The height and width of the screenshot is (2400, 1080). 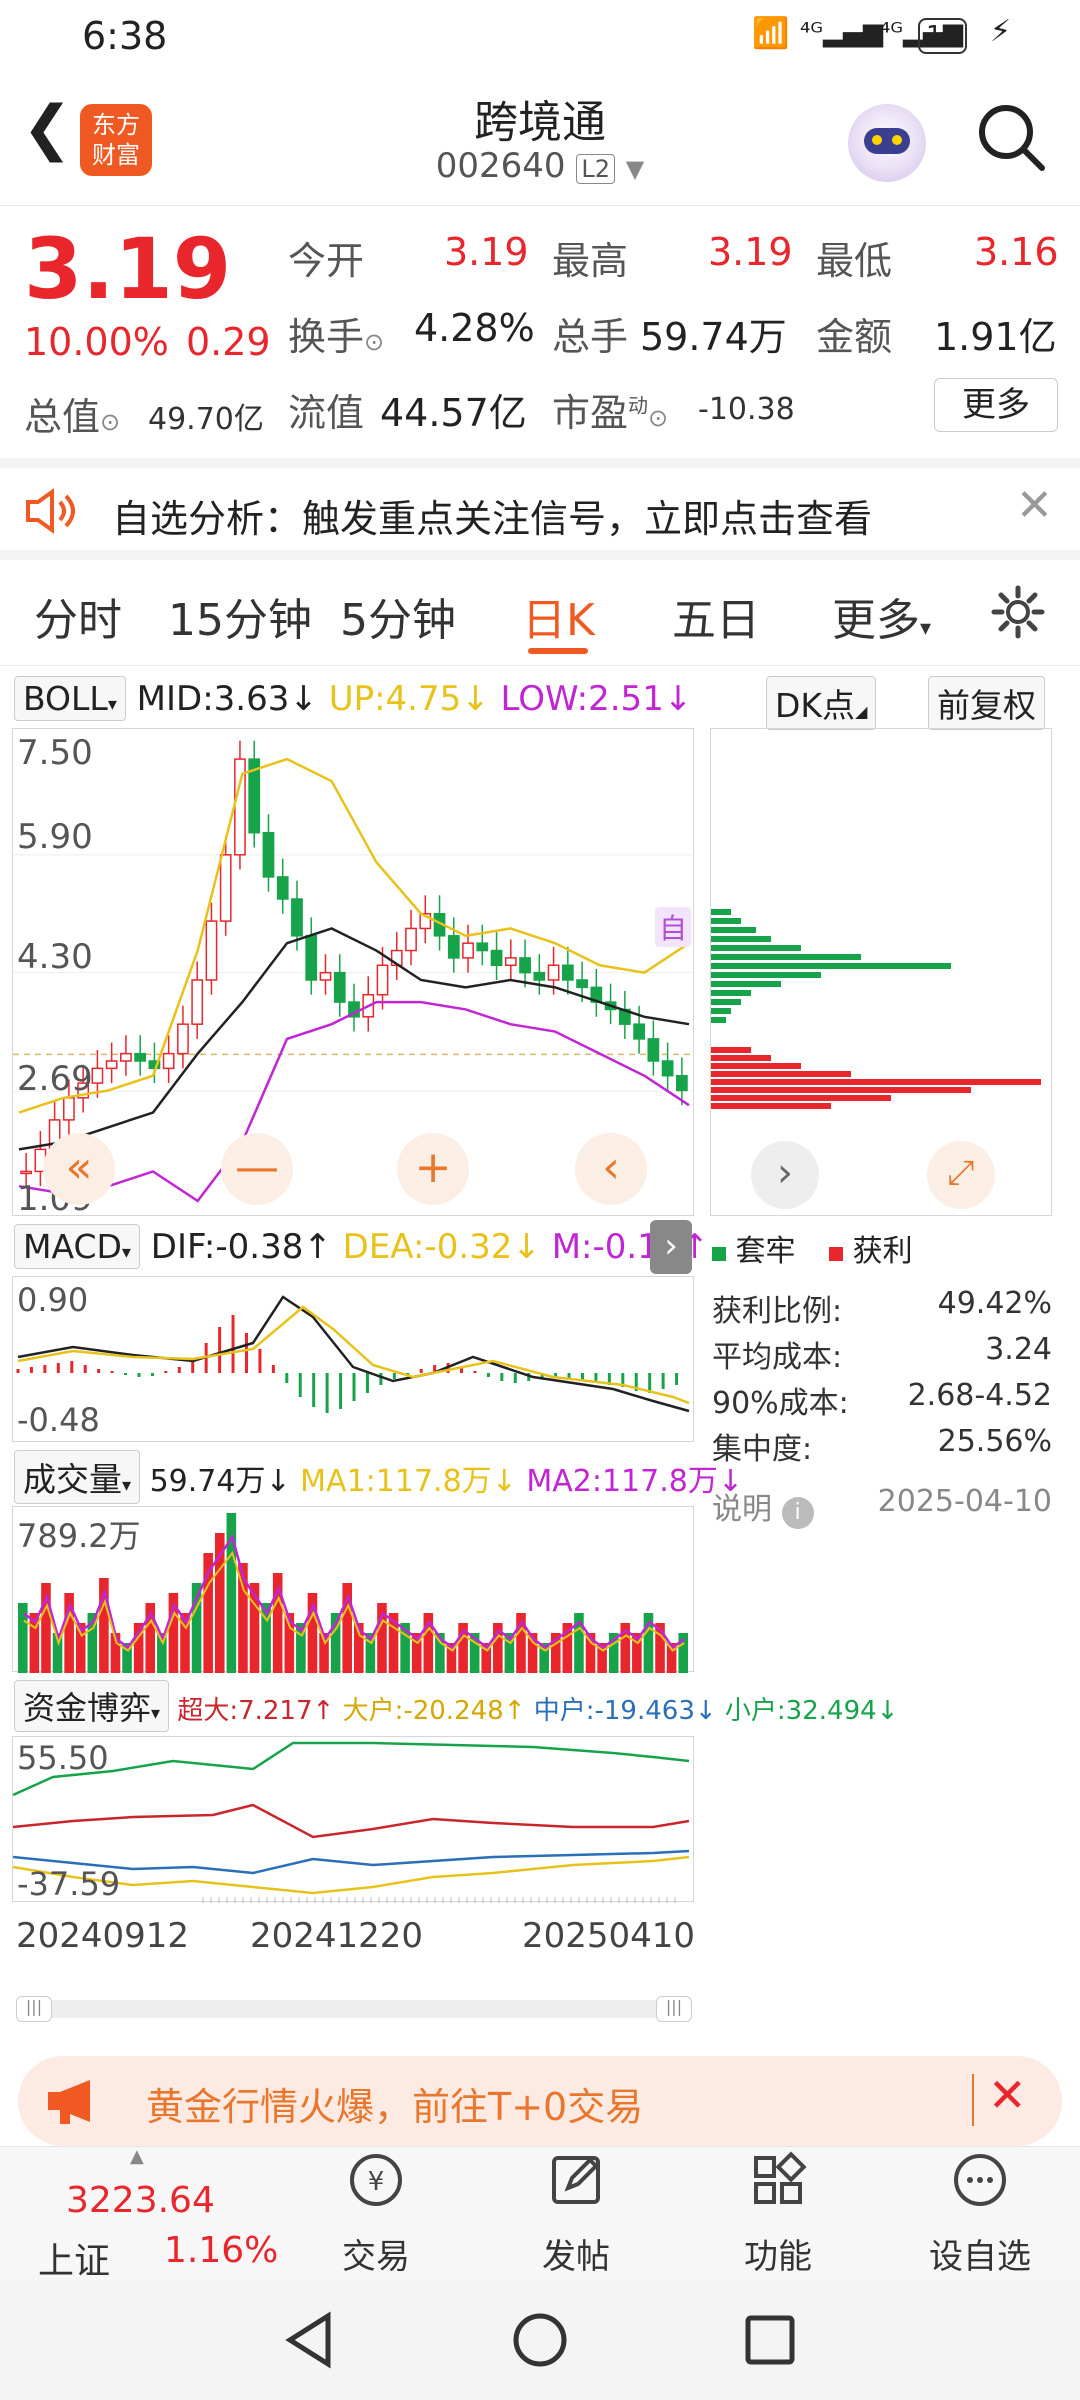 What do you see at coordinates (34, 2009) in the screenshot?
I see `range-handle-left: |||` at bounding box center [34, 2009].